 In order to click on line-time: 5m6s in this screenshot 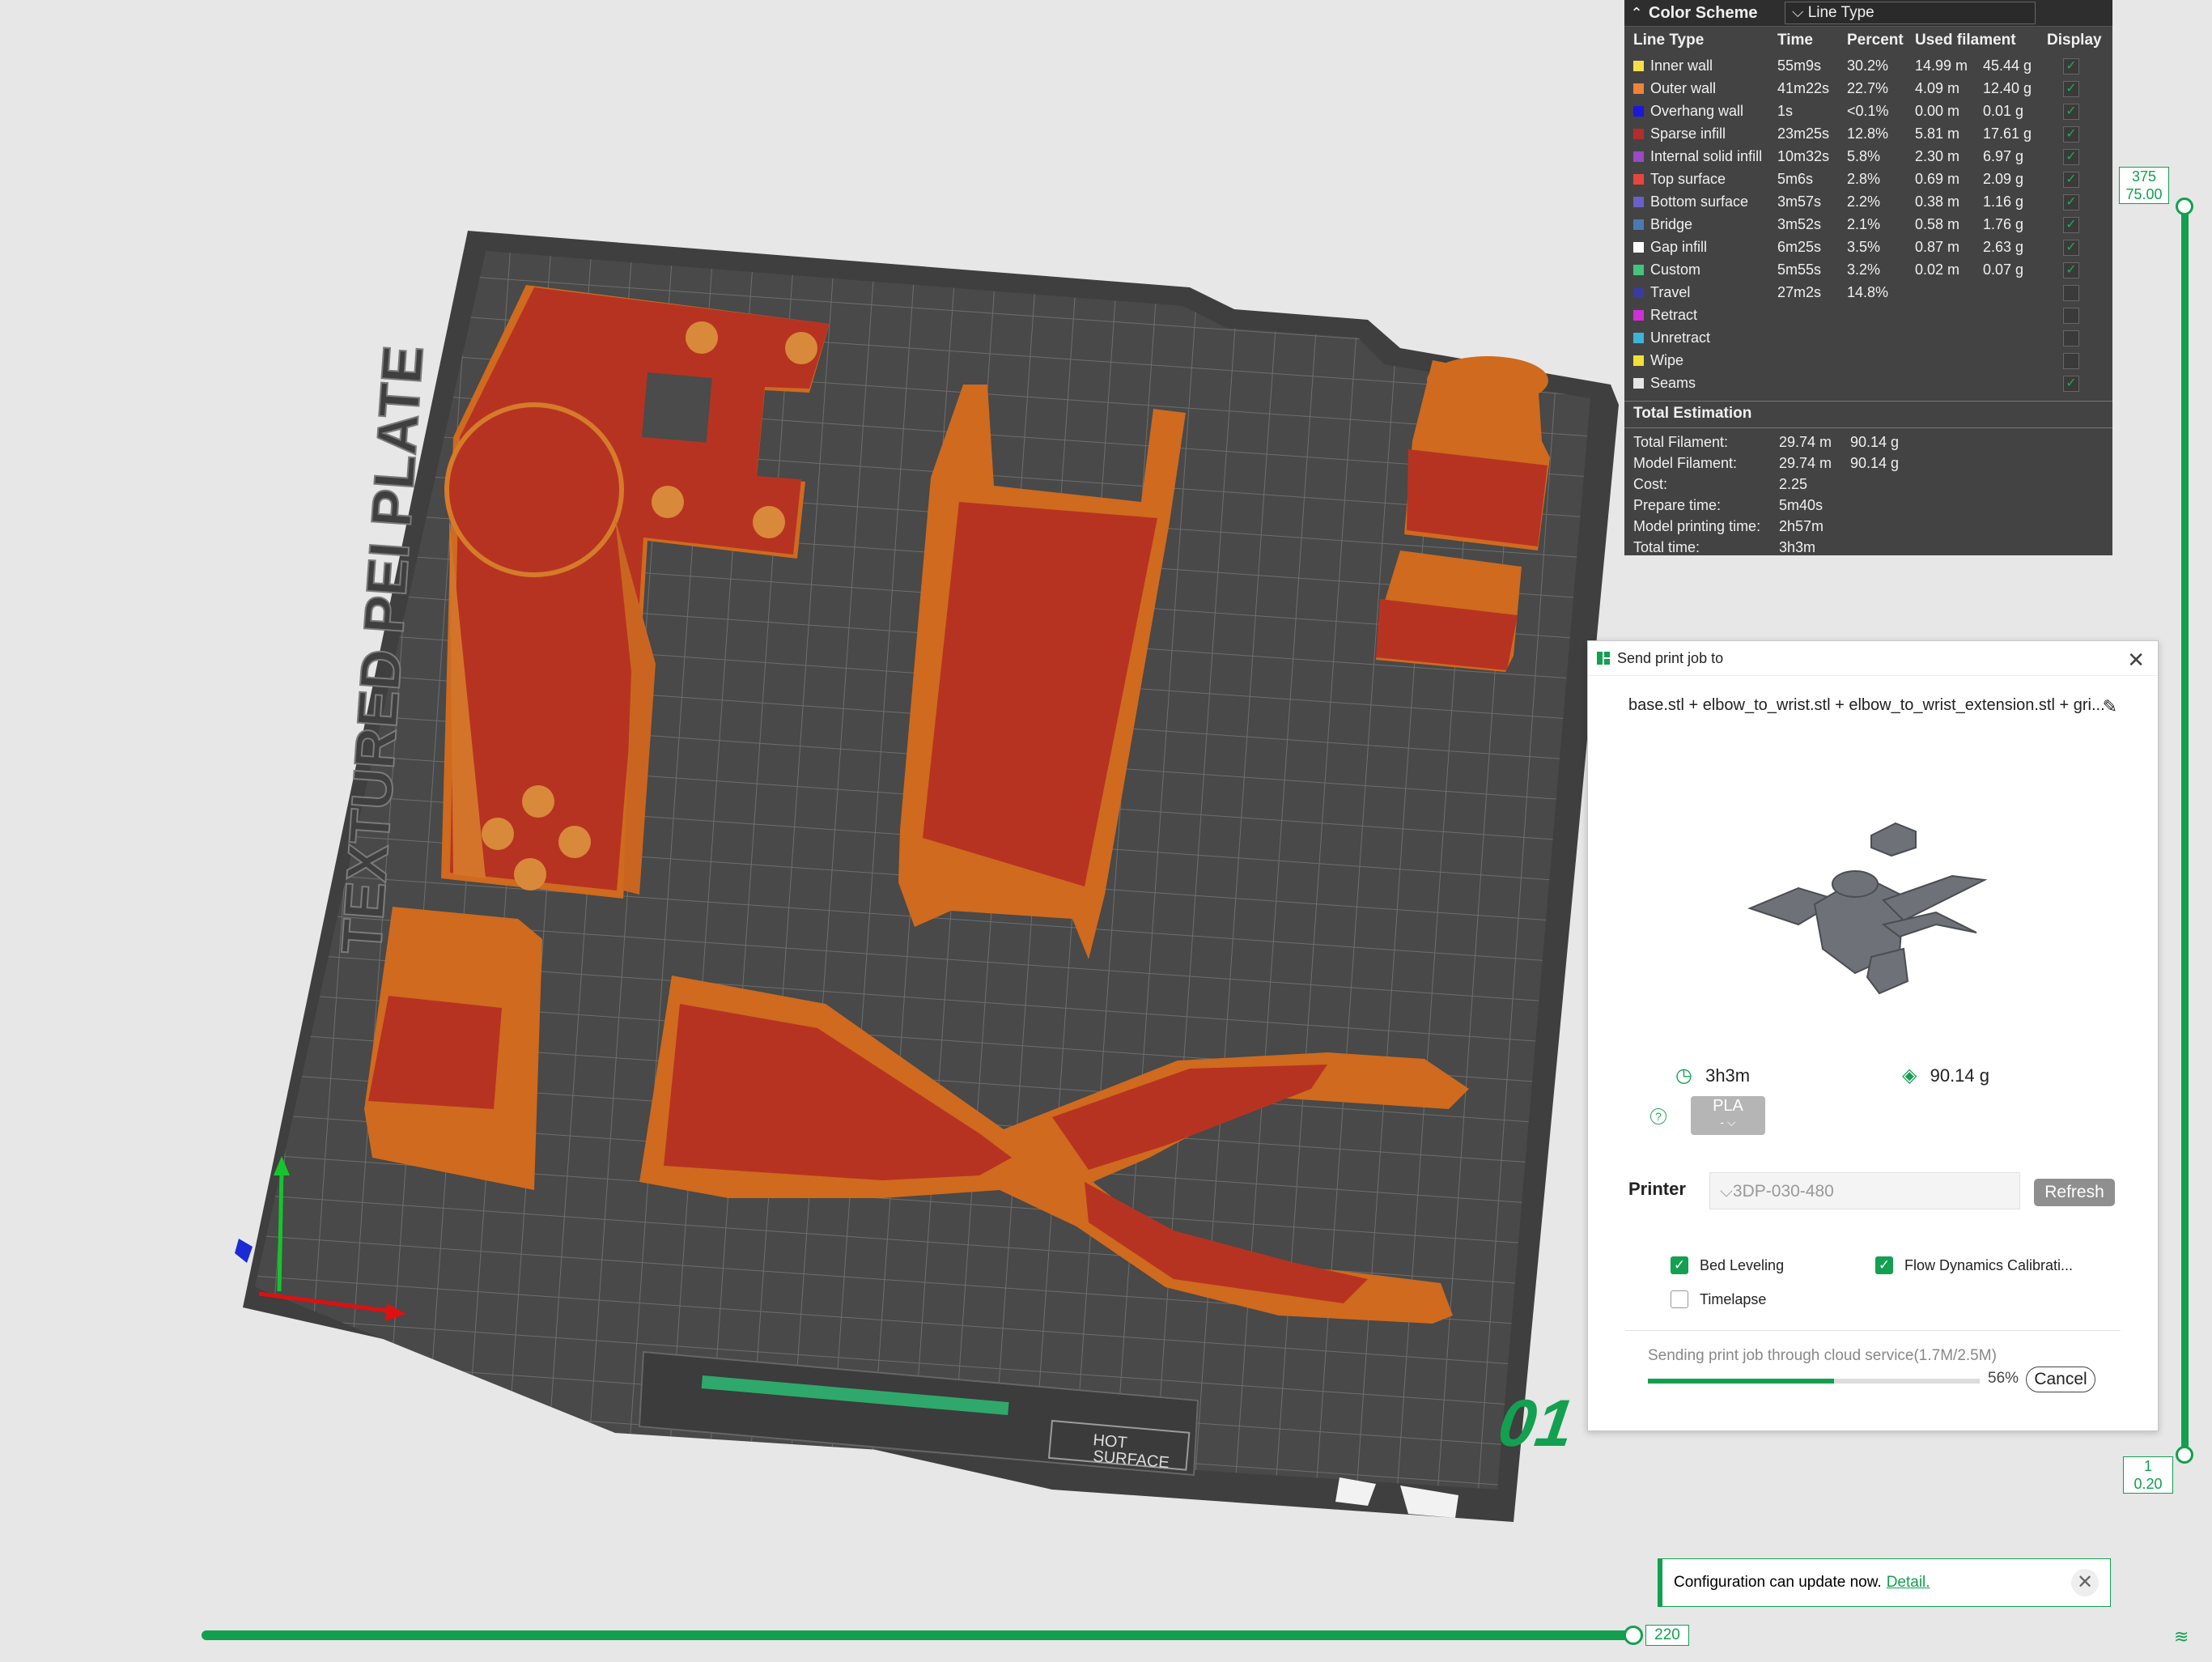, I will do `click(1795, 178)`.